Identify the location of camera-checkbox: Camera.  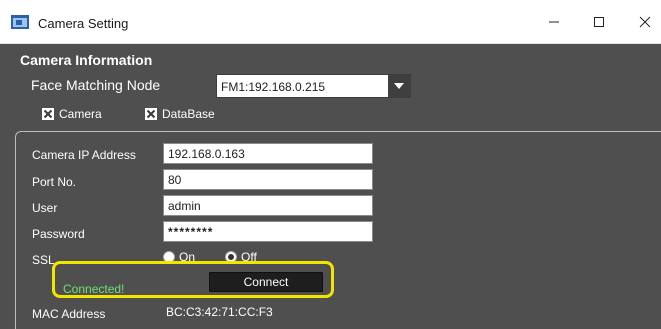
(72, 114).